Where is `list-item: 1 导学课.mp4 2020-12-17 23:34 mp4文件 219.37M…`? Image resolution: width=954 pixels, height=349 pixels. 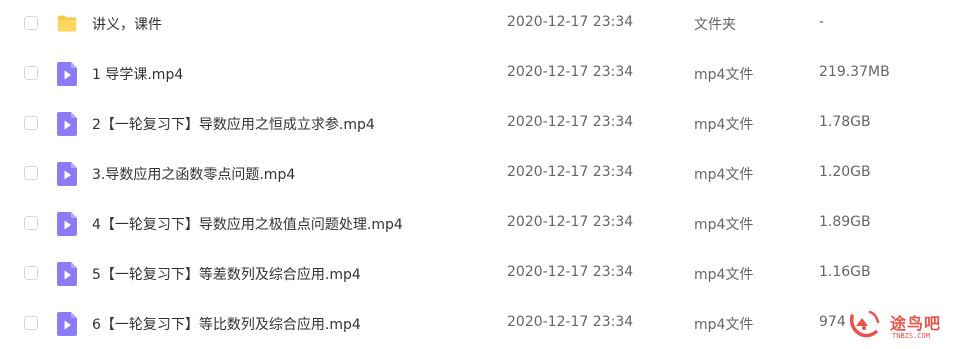
list-item: 1 导学课.mp4 2020-12-17 23:34 mp4文件 219.37M… is located at coordinates (477, 75).